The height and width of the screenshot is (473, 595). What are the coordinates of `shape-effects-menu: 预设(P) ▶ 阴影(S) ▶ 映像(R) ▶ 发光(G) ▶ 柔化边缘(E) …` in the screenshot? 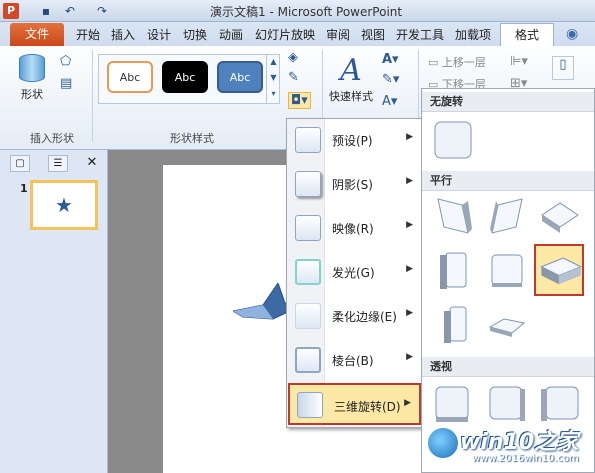 It's located at (354, 273).